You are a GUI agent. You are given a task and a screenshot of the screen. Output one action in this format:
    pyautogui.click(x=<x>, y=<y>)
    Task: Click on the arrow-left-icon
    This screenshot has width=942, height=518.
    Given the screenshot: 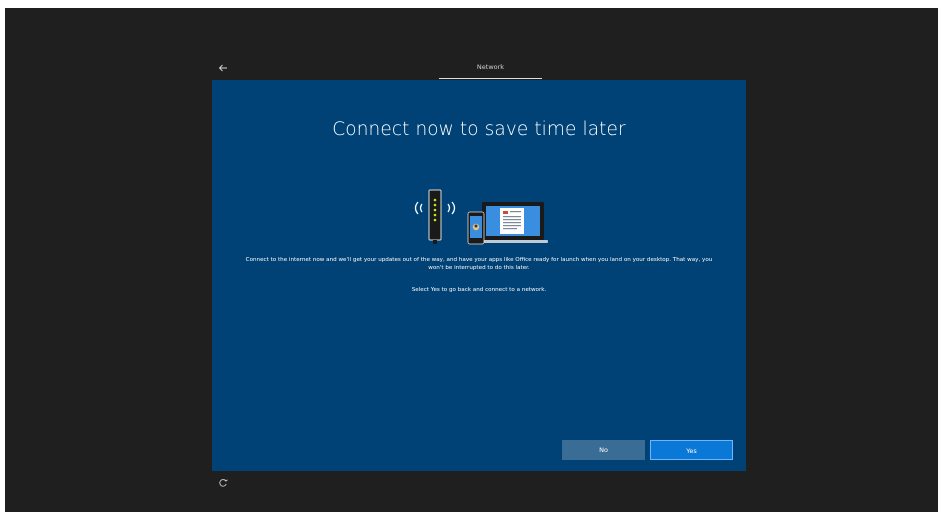 What is the action you would take?
    pyautogui.click(x=222, y=68)
    